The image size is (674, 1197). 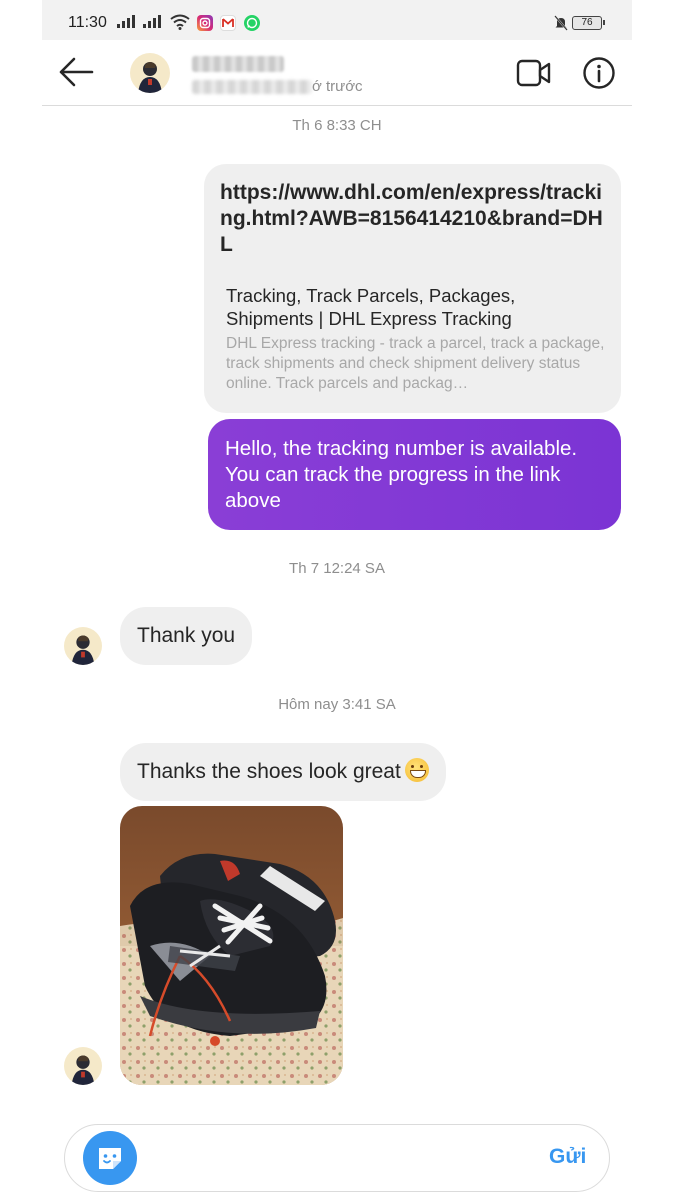 I want to click on instagram-icon, so click(x=205, y=23).